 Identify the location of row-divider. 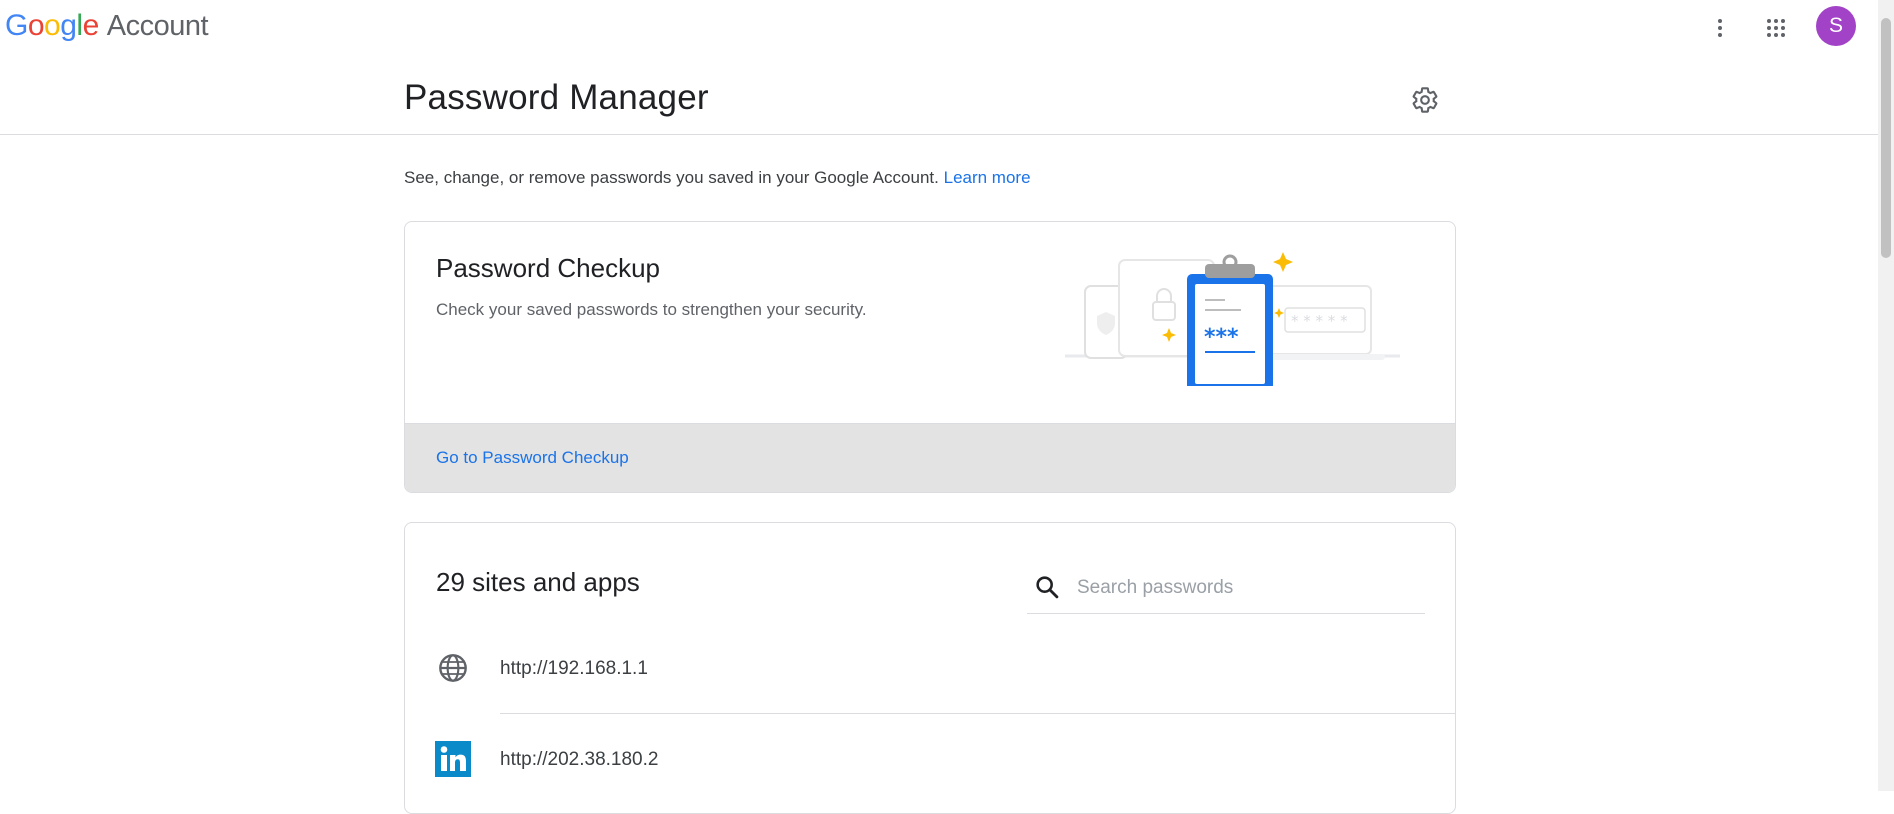
(977, 713).